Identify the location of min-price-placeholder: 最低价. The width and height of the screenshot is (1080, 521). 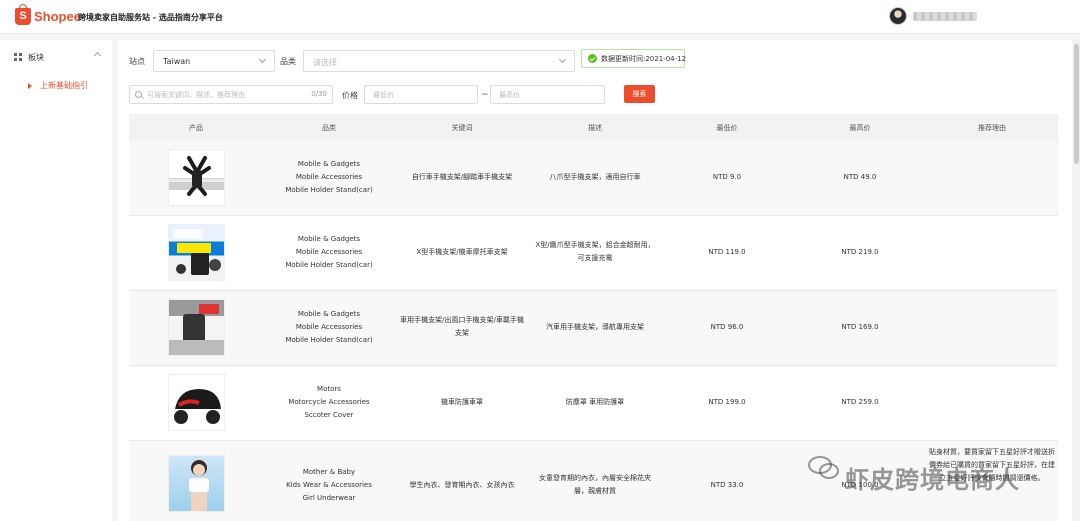
(383, 95).